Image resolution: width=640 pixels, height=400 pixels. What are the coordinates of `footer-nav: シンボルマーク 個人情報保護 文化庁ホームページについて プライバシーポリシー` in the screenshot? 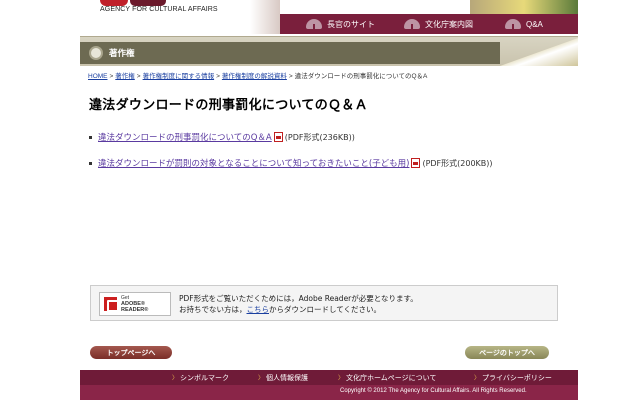 It's located at (329, 377).